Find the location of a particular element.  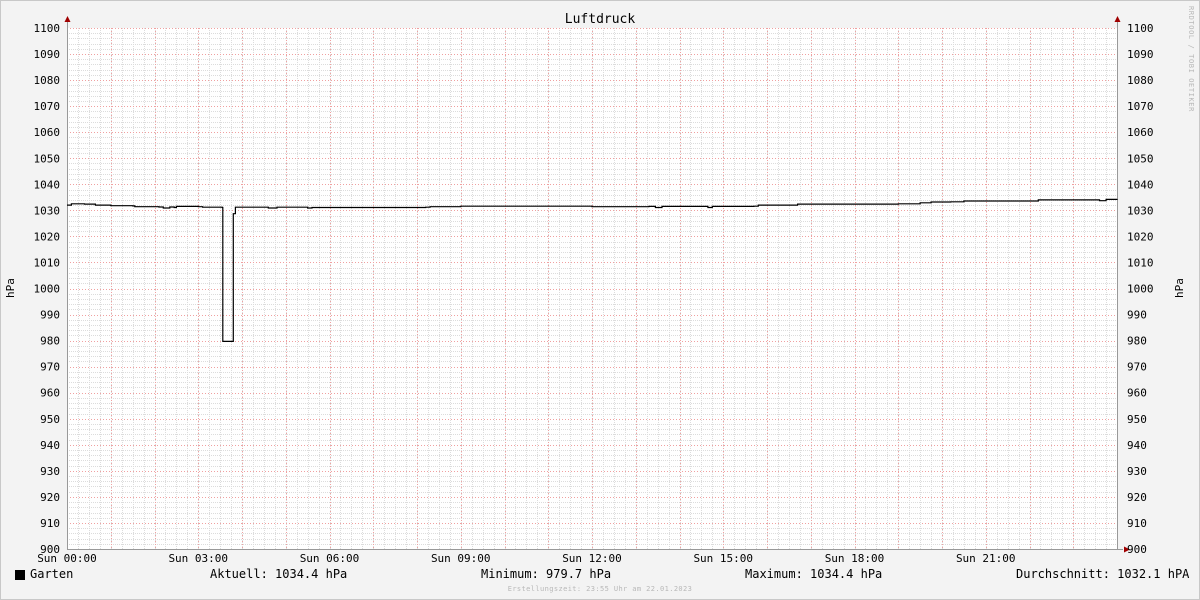

y-tick-label-left: 1050 is located at coordinates (47, 158).